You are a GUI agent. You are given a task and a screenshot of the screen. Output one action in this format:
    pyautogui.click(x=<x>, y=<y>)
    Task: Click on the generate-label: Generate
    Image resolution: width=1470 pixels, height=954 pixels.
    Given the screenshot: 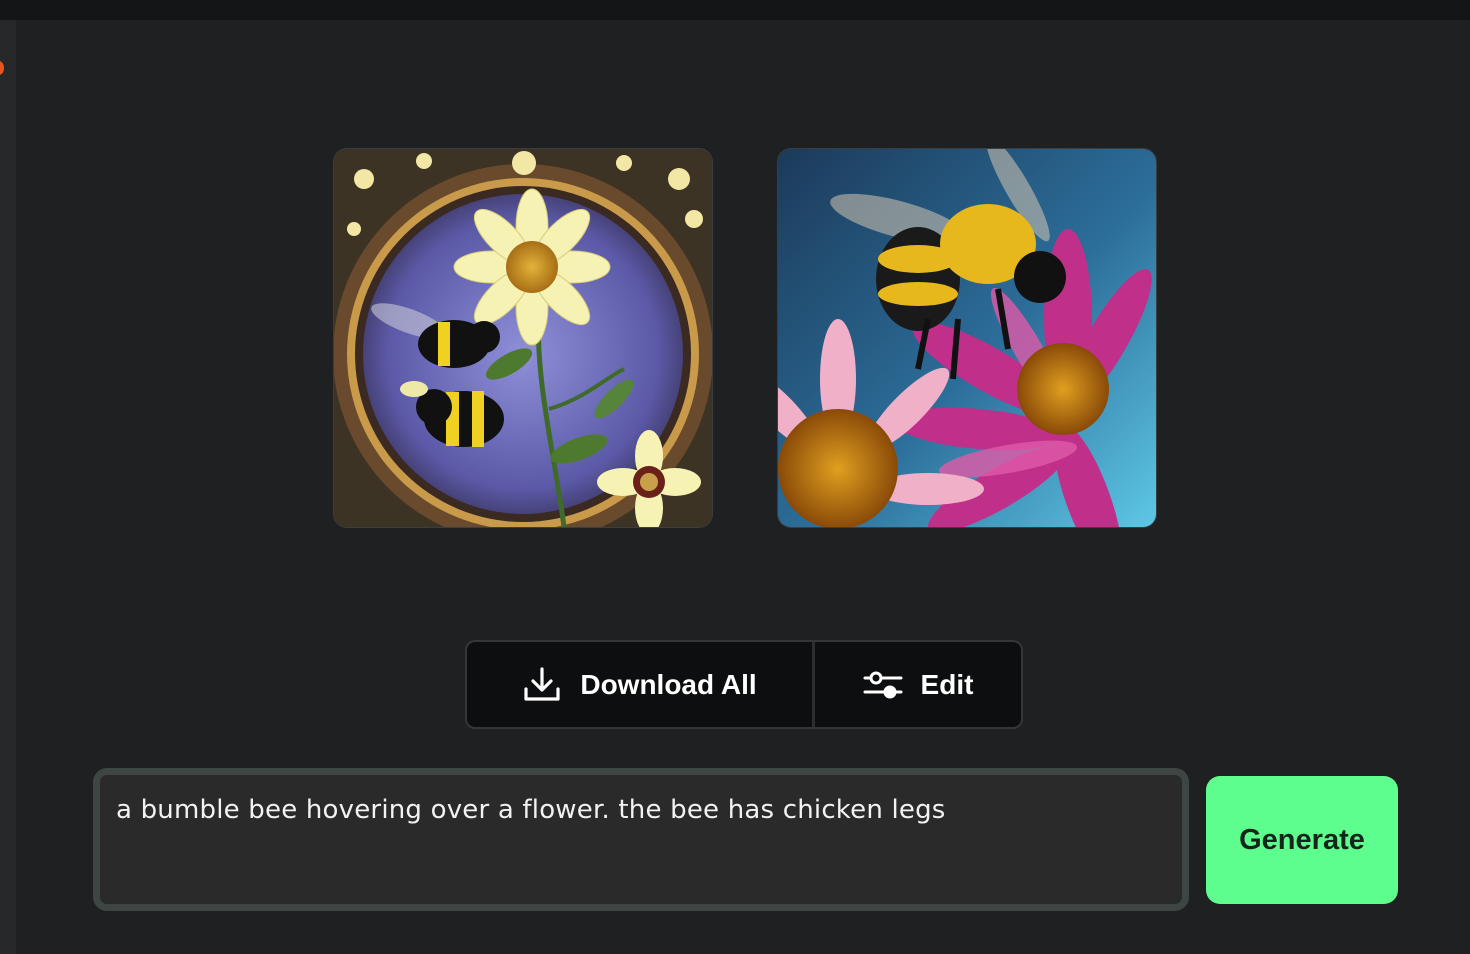 What is the action you would take?
    pyautogui.click(x=1302, y=839)
    